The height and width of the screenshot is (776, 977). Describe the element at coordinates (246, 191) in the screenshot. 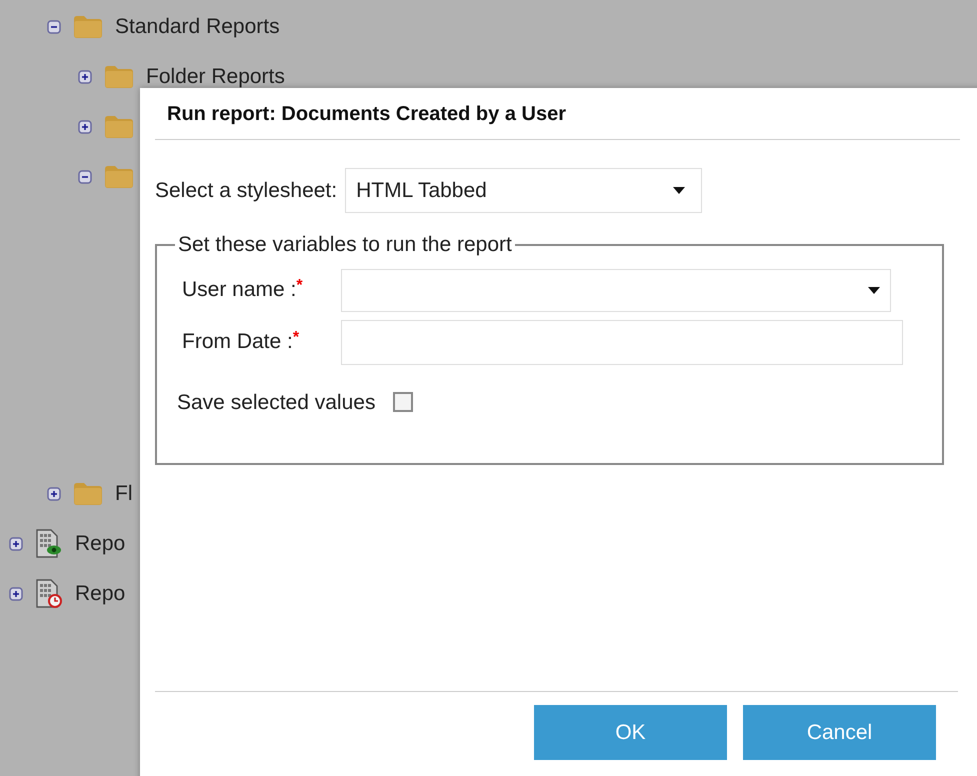

I see `field-label: Select a stylesheet:` at that location.